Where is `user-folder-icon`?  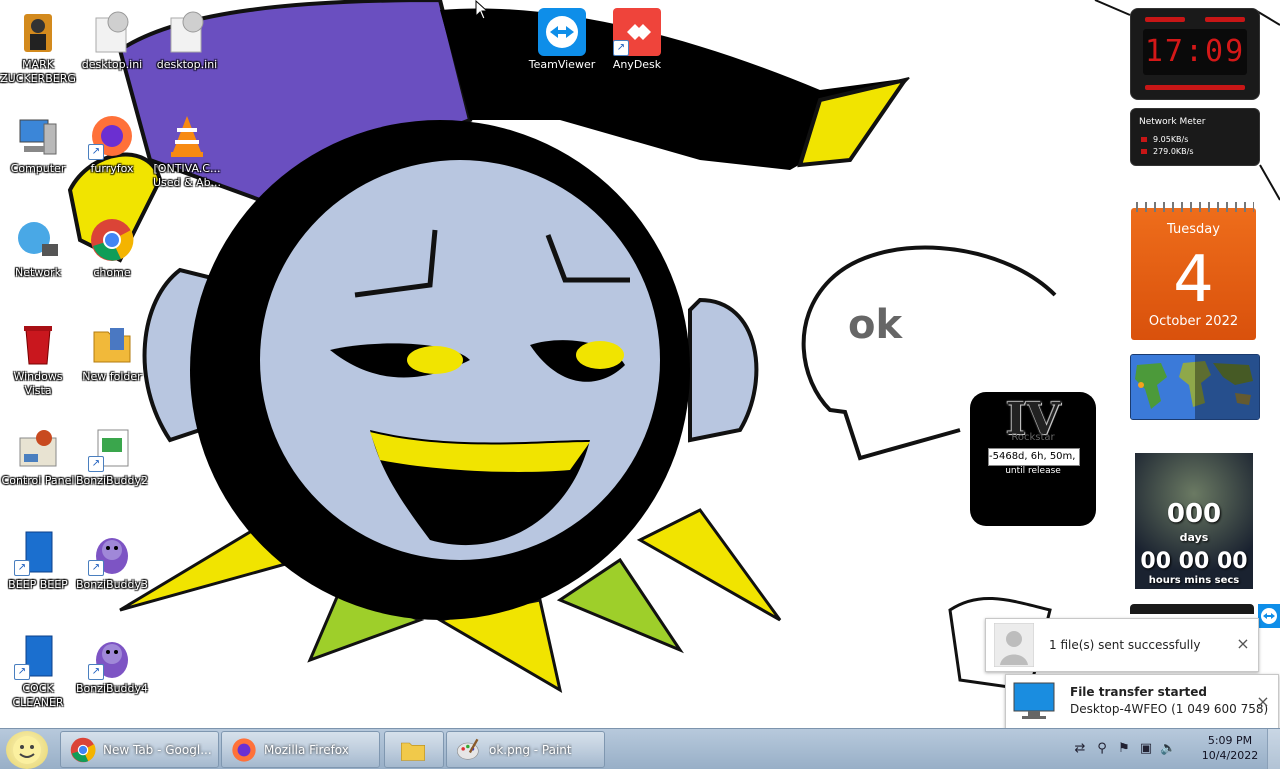 user-folder-icon is located at coordinates (38, 32).